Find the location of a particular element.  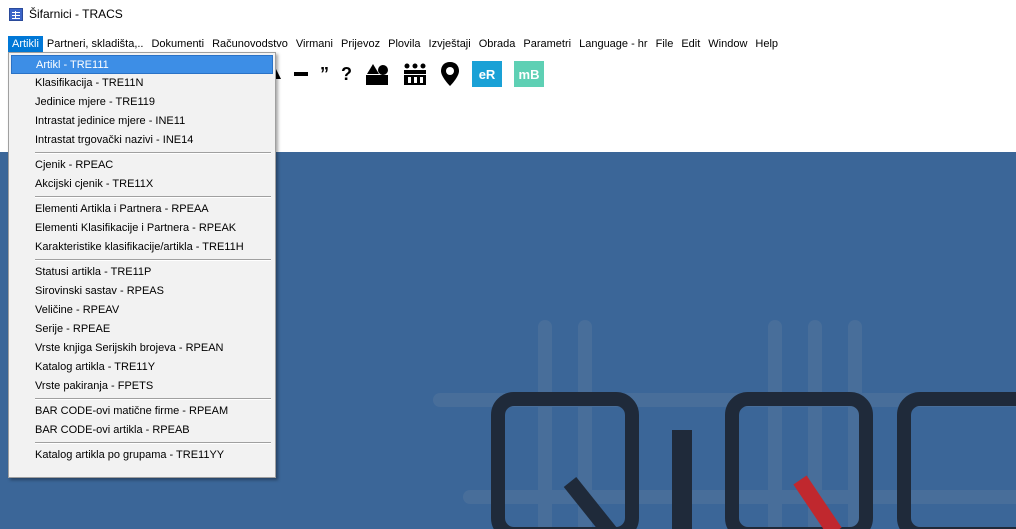

menu-item-katalog-artikla: Katalog artikla - TRE11Y is located at coordinates (142, 367).